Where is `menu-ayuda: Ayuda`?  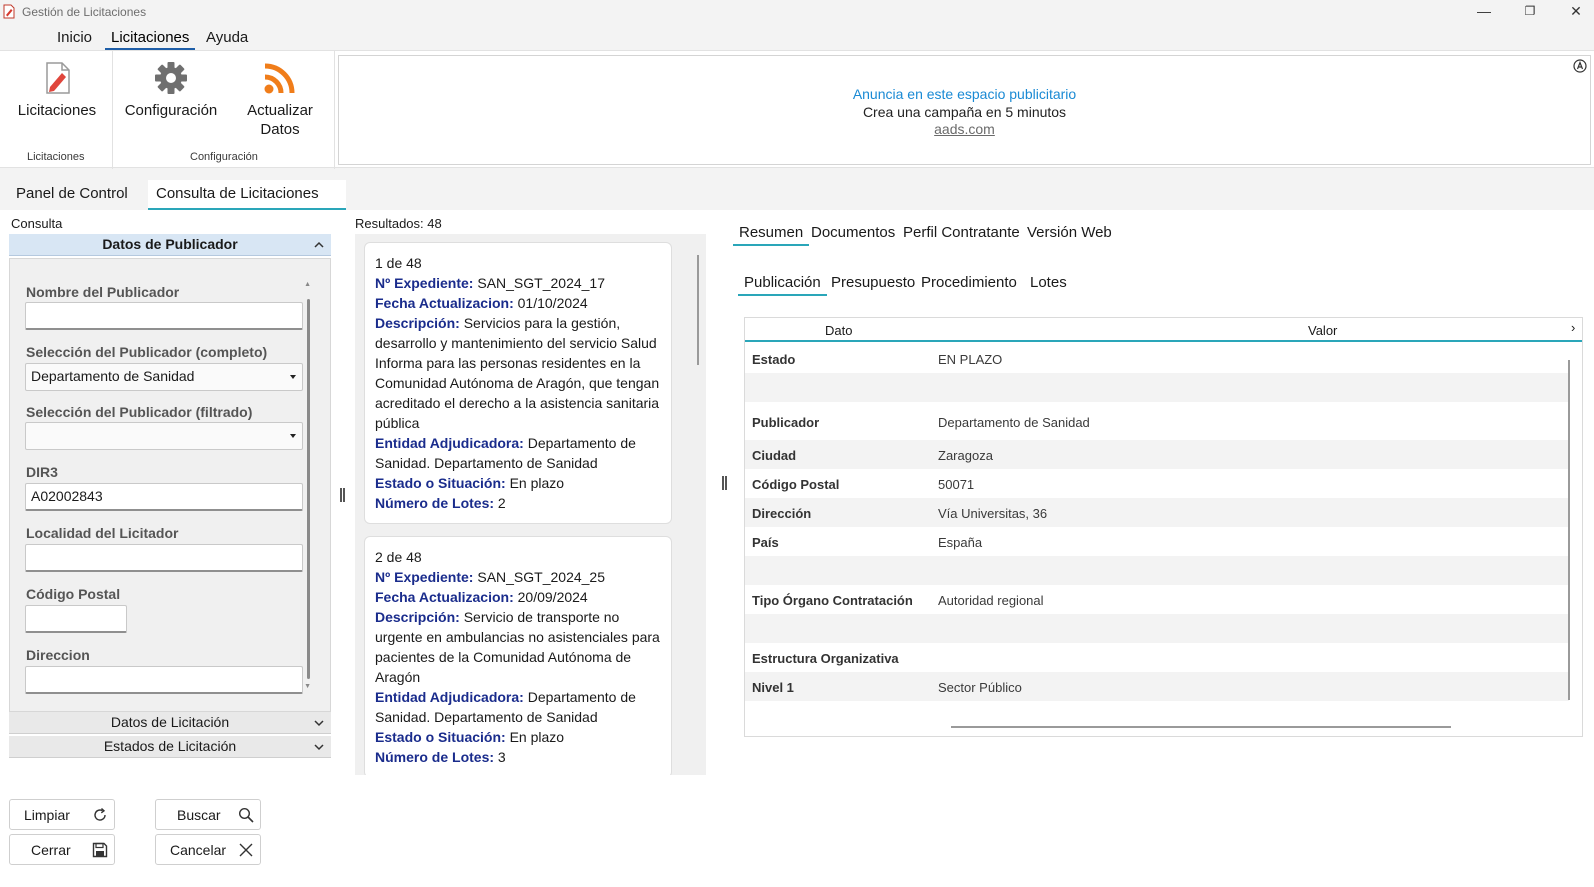 menu-ayuda: Ayuda is located at coordinates (227, 39).